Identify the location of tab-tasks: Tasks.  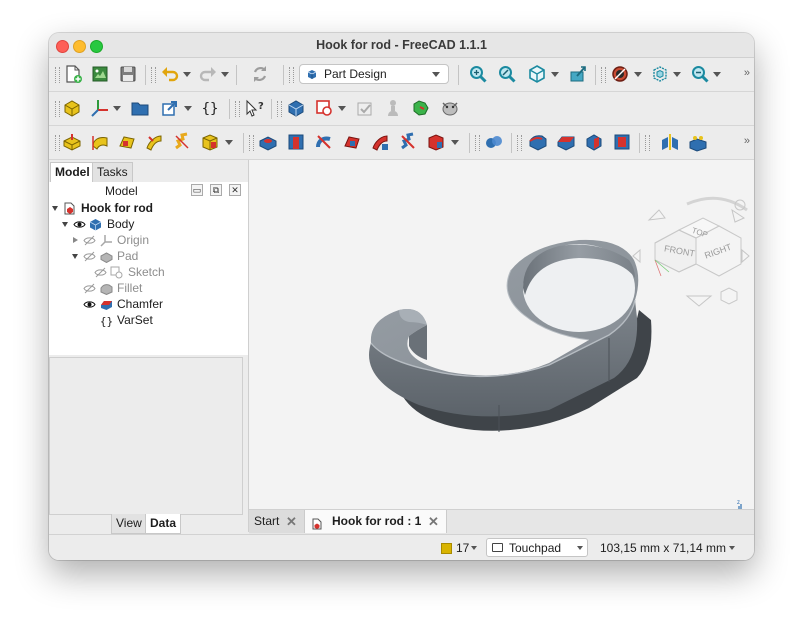
(112, 172).